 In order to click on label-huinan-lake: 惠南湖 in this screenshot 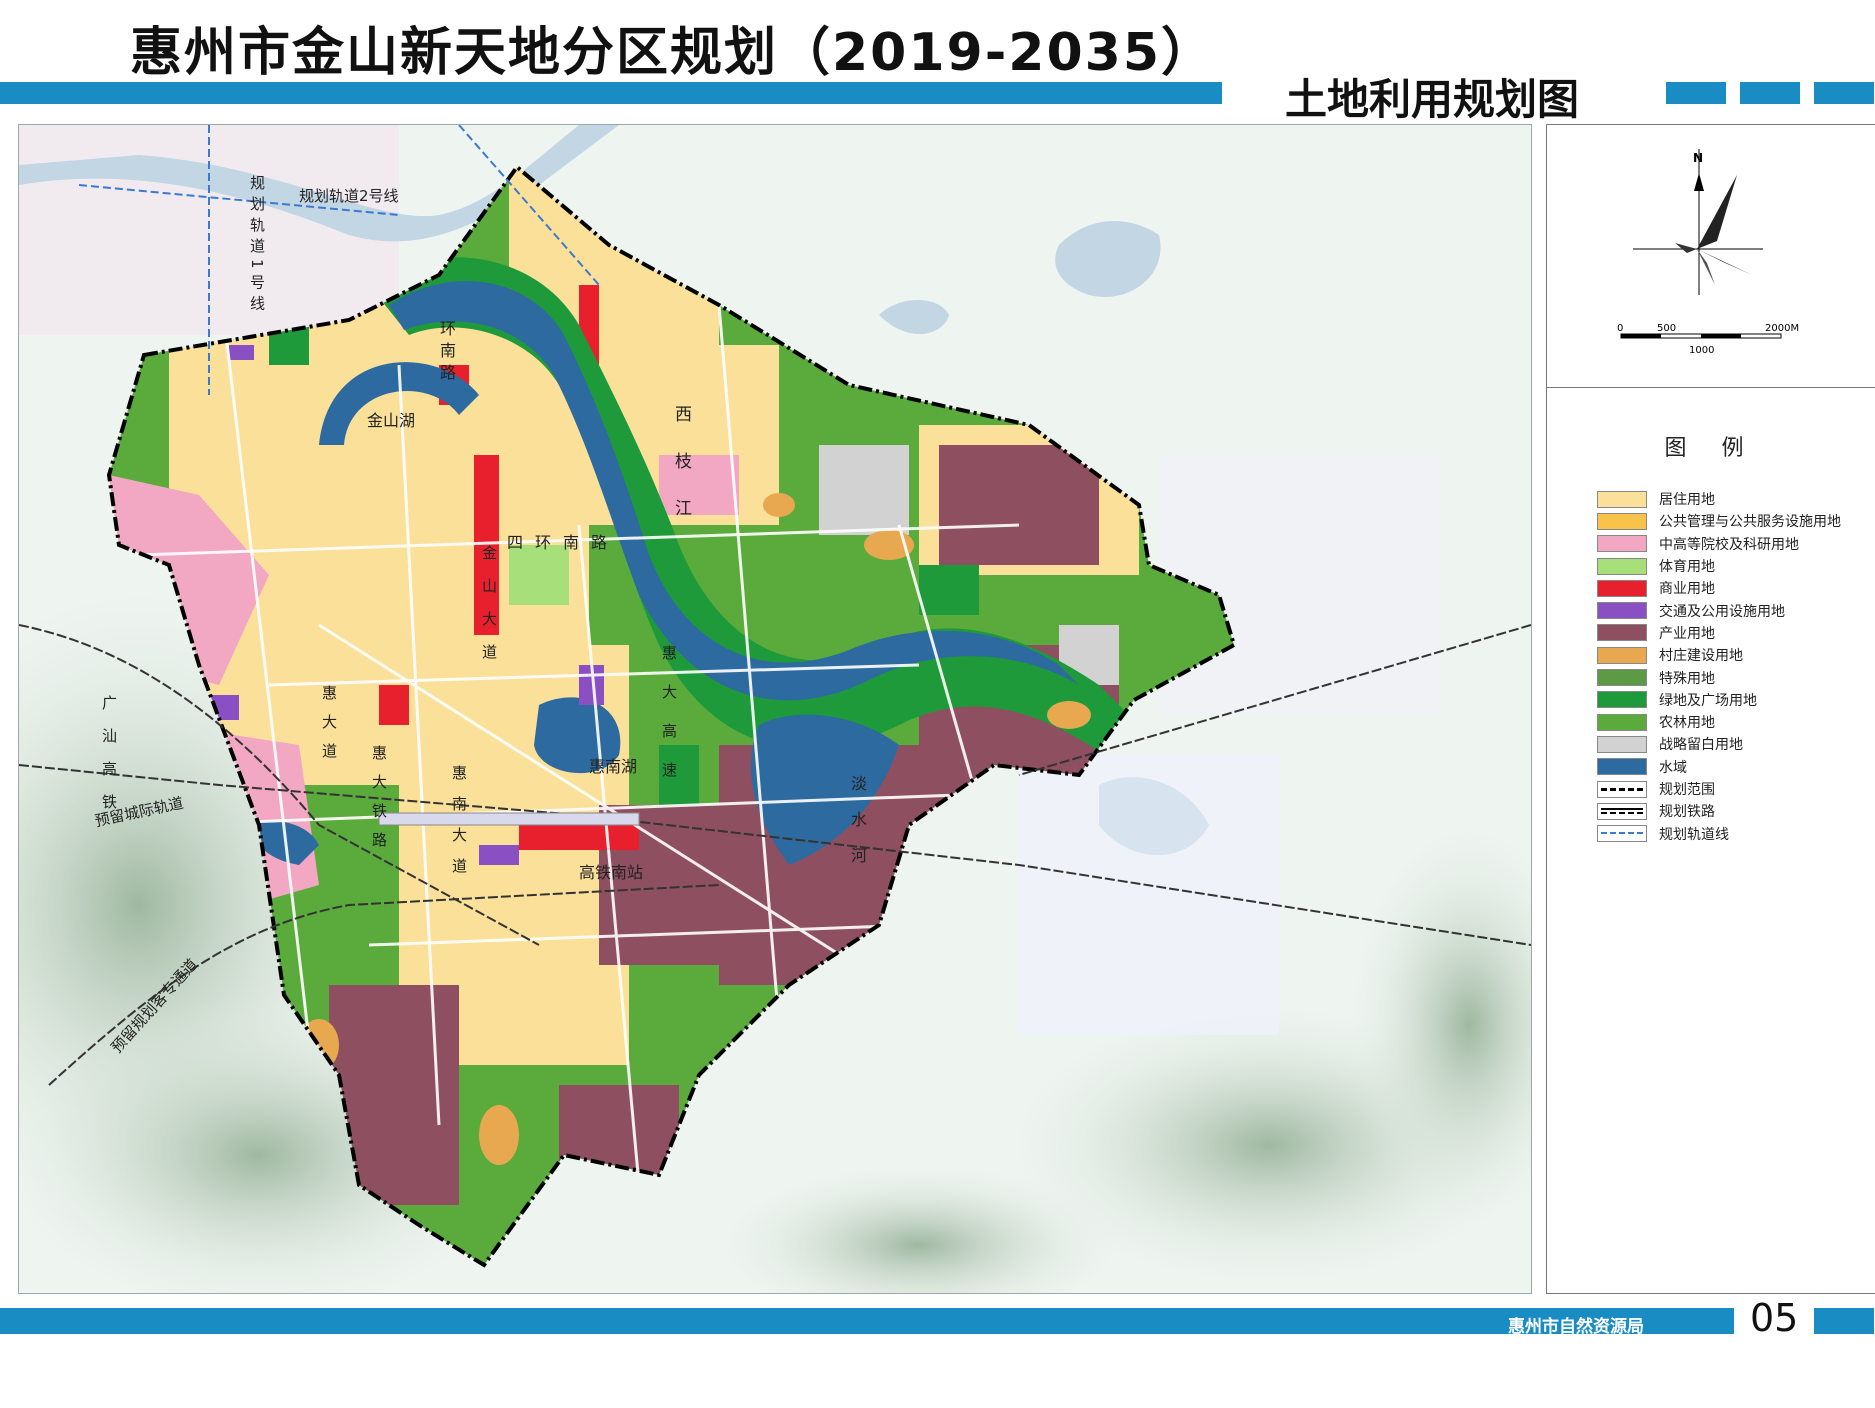, I will do `click(613, 766)`.